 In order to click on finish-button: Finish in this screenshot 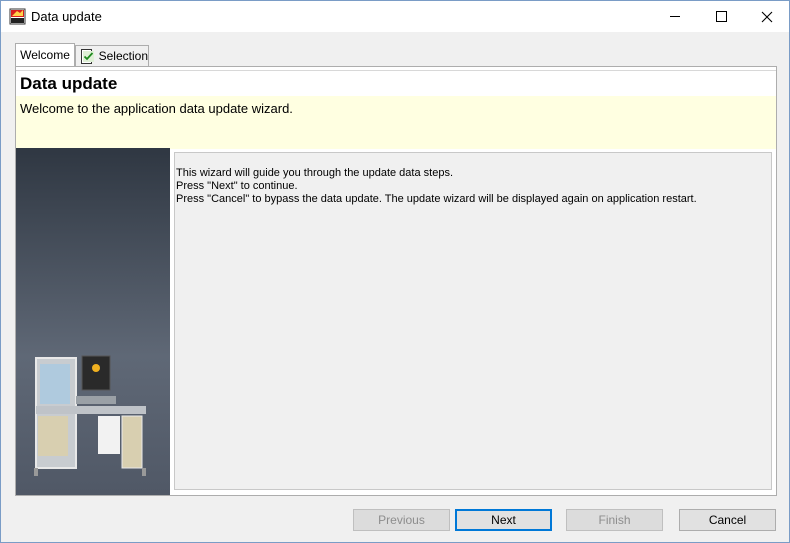, I will do `click(614, 520)`.